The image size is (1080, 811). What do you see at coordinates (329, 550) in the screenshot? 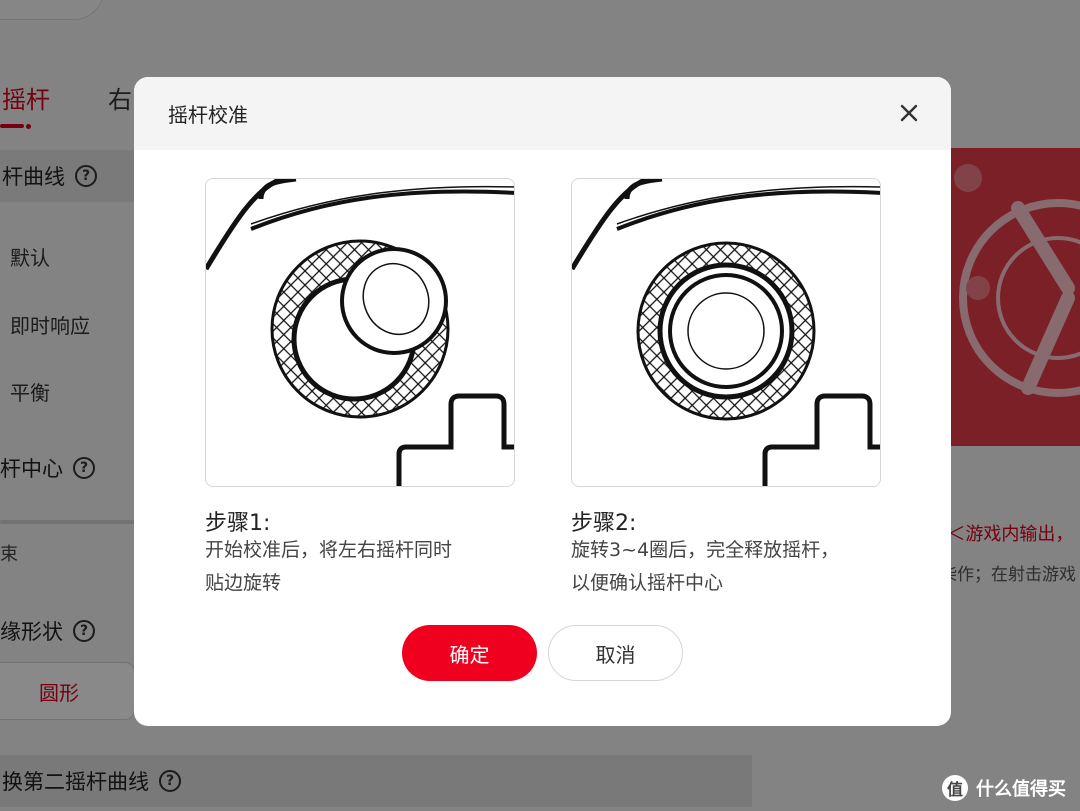
I see `step1-line1: 开始校准后，将左右摇杆同时` at bounding box center [329, 550].